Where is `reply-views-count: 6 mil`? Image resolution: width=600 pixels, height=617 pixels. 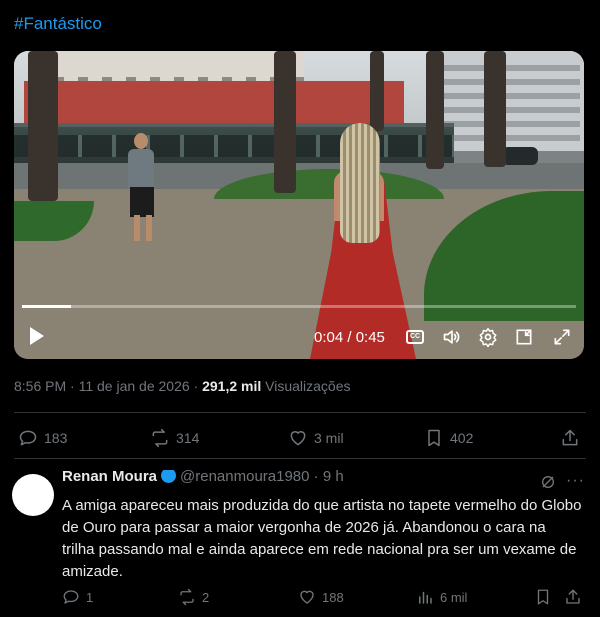 reply-views-count: 6 mil is located at coordinates (454, 597).